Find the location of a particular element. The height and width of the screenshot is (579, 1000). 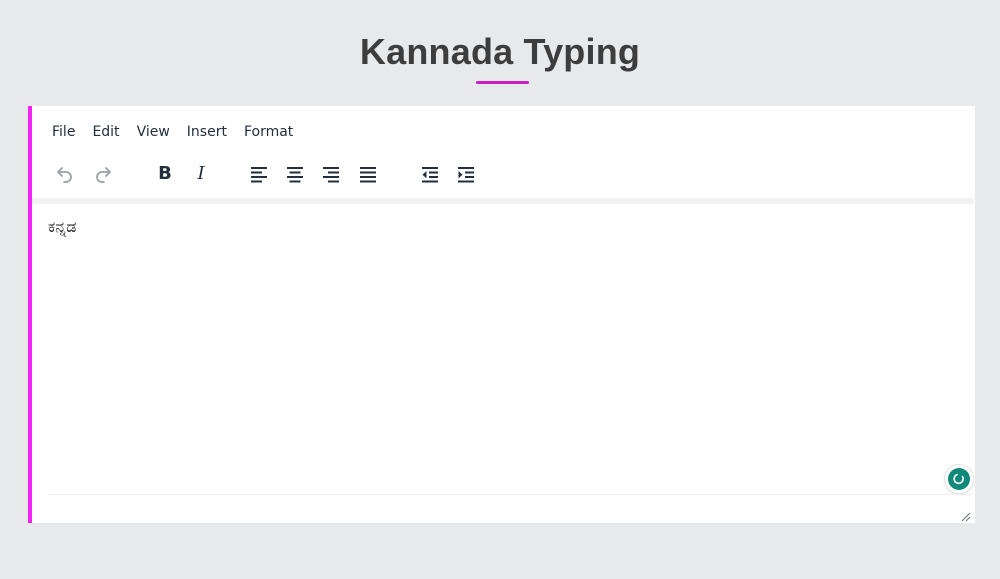

outdent-icon is located at coordinates (430, 175).